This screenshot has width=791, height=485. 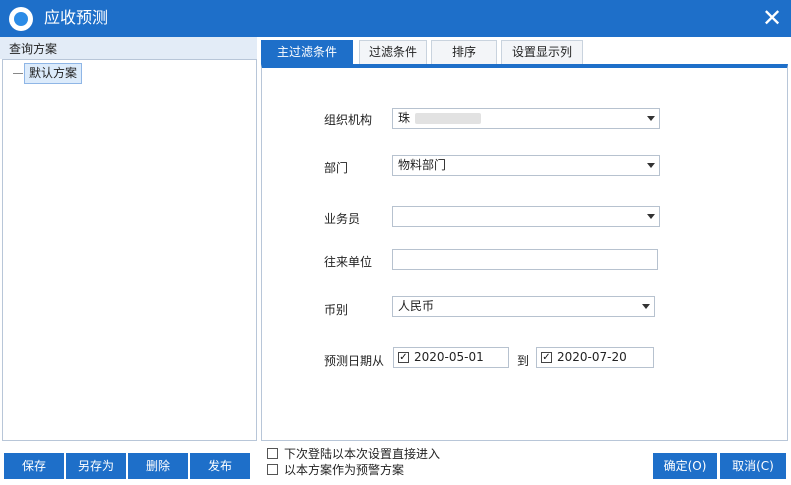 I want to click on auto-enter-label: 下次登陆以本次设置直接进入, so click(x=362, y=454).